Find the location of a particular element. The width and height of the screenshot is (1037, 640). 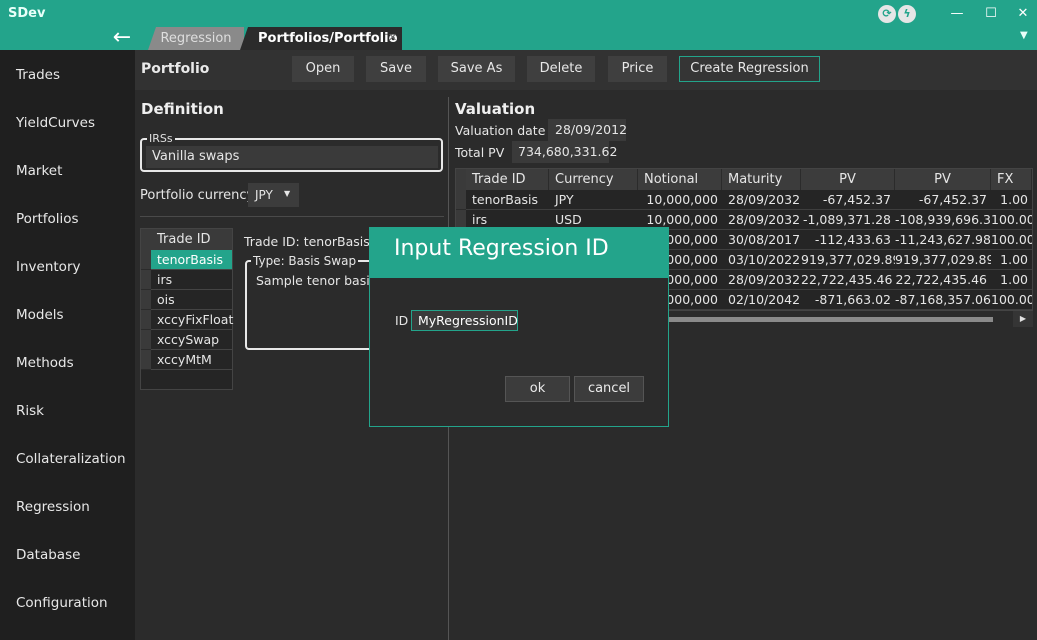

trade-list-item: irs is located at coordinates (191, 280).